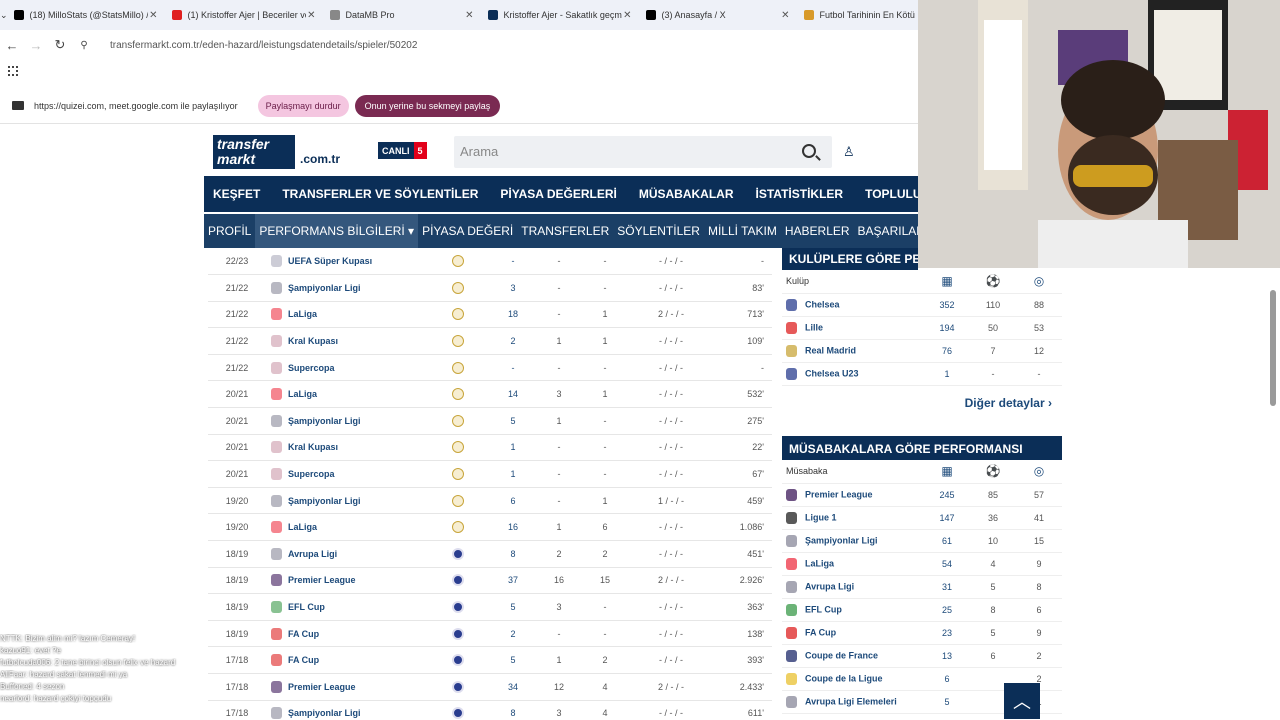 Image resolution: width=1280 pixels, height=720 pixels. I want to click on appearances-cell: 3, so click(513, 288).